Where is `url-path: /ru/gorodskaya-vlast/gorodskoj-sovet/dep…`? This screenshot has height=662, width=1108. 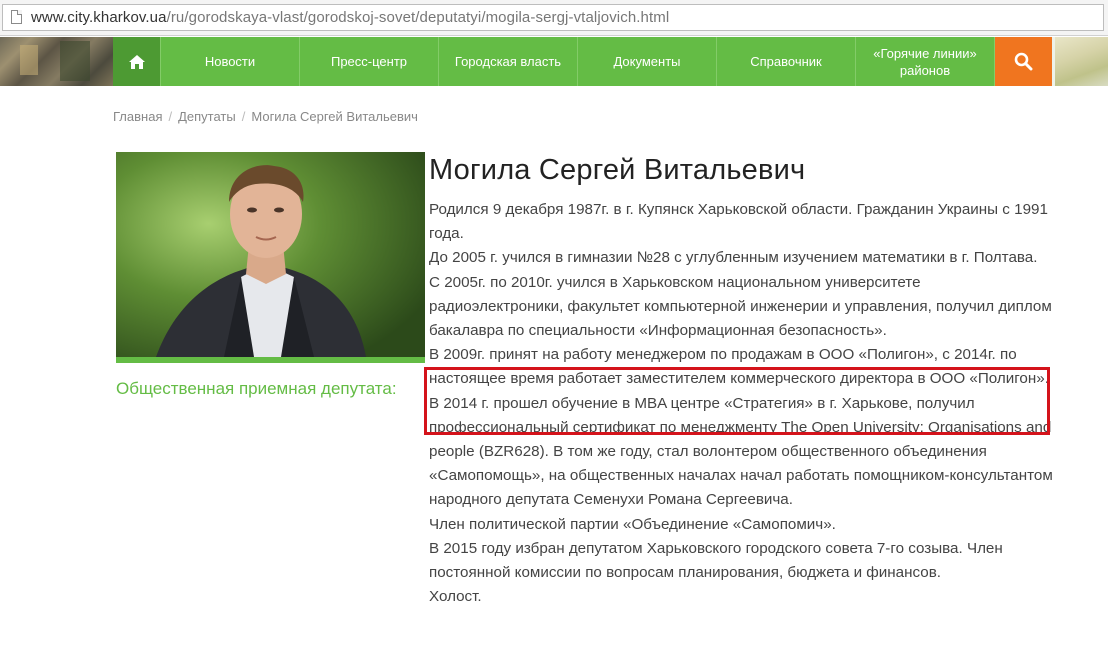
url-path: /ru/gorodskaya-vlast/gorodskoj-sovet/dep… is located at coordinates (418, 17).